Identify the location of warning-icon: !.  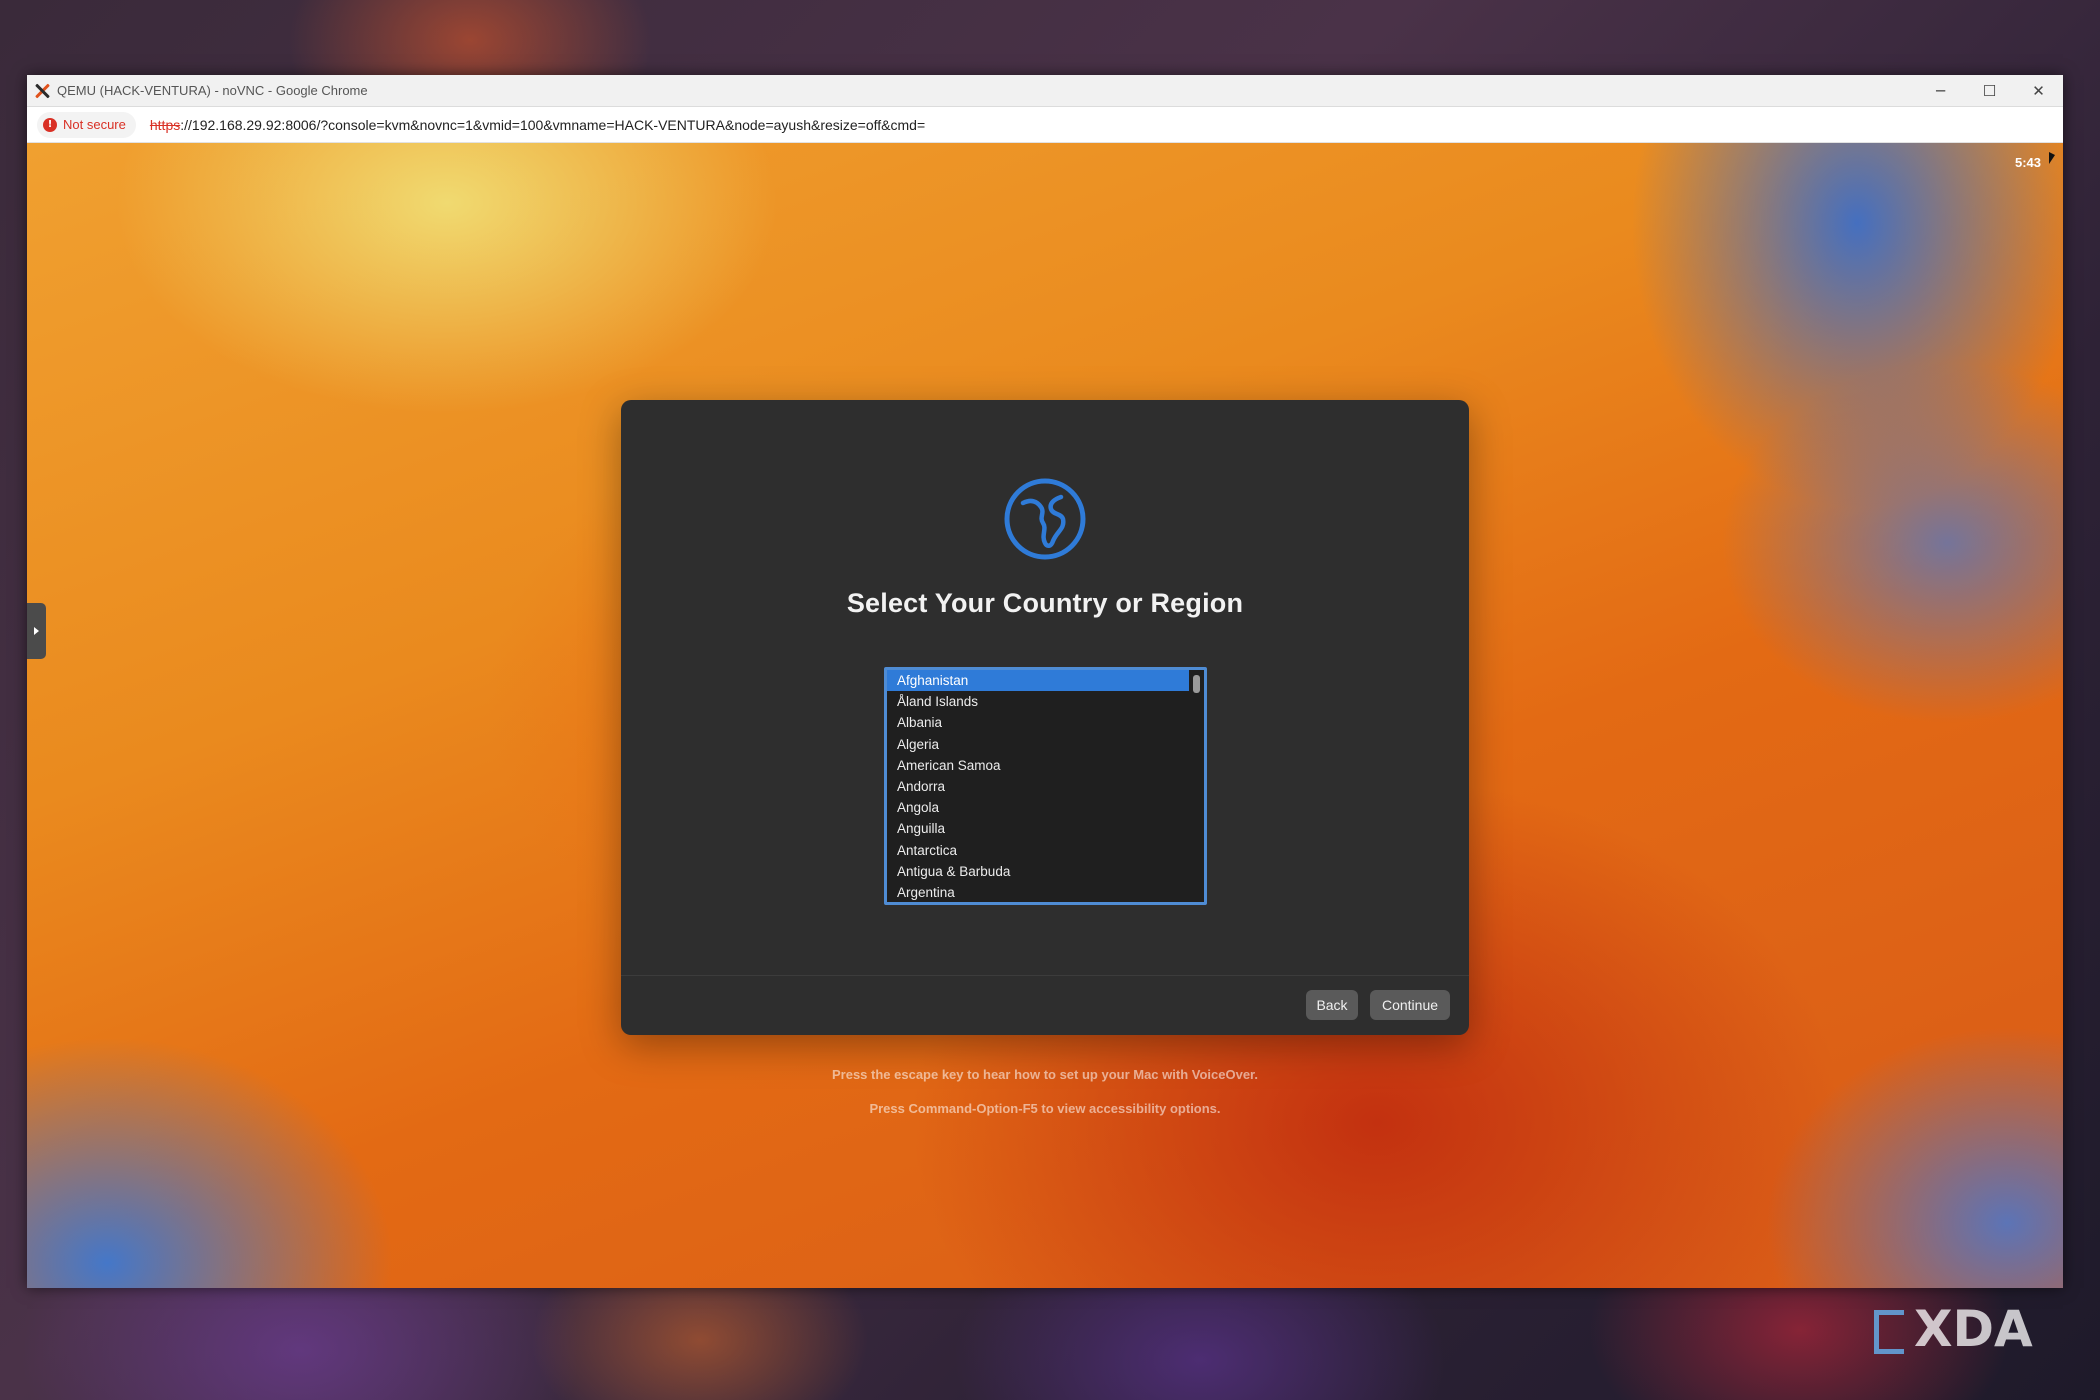
(50, 124).